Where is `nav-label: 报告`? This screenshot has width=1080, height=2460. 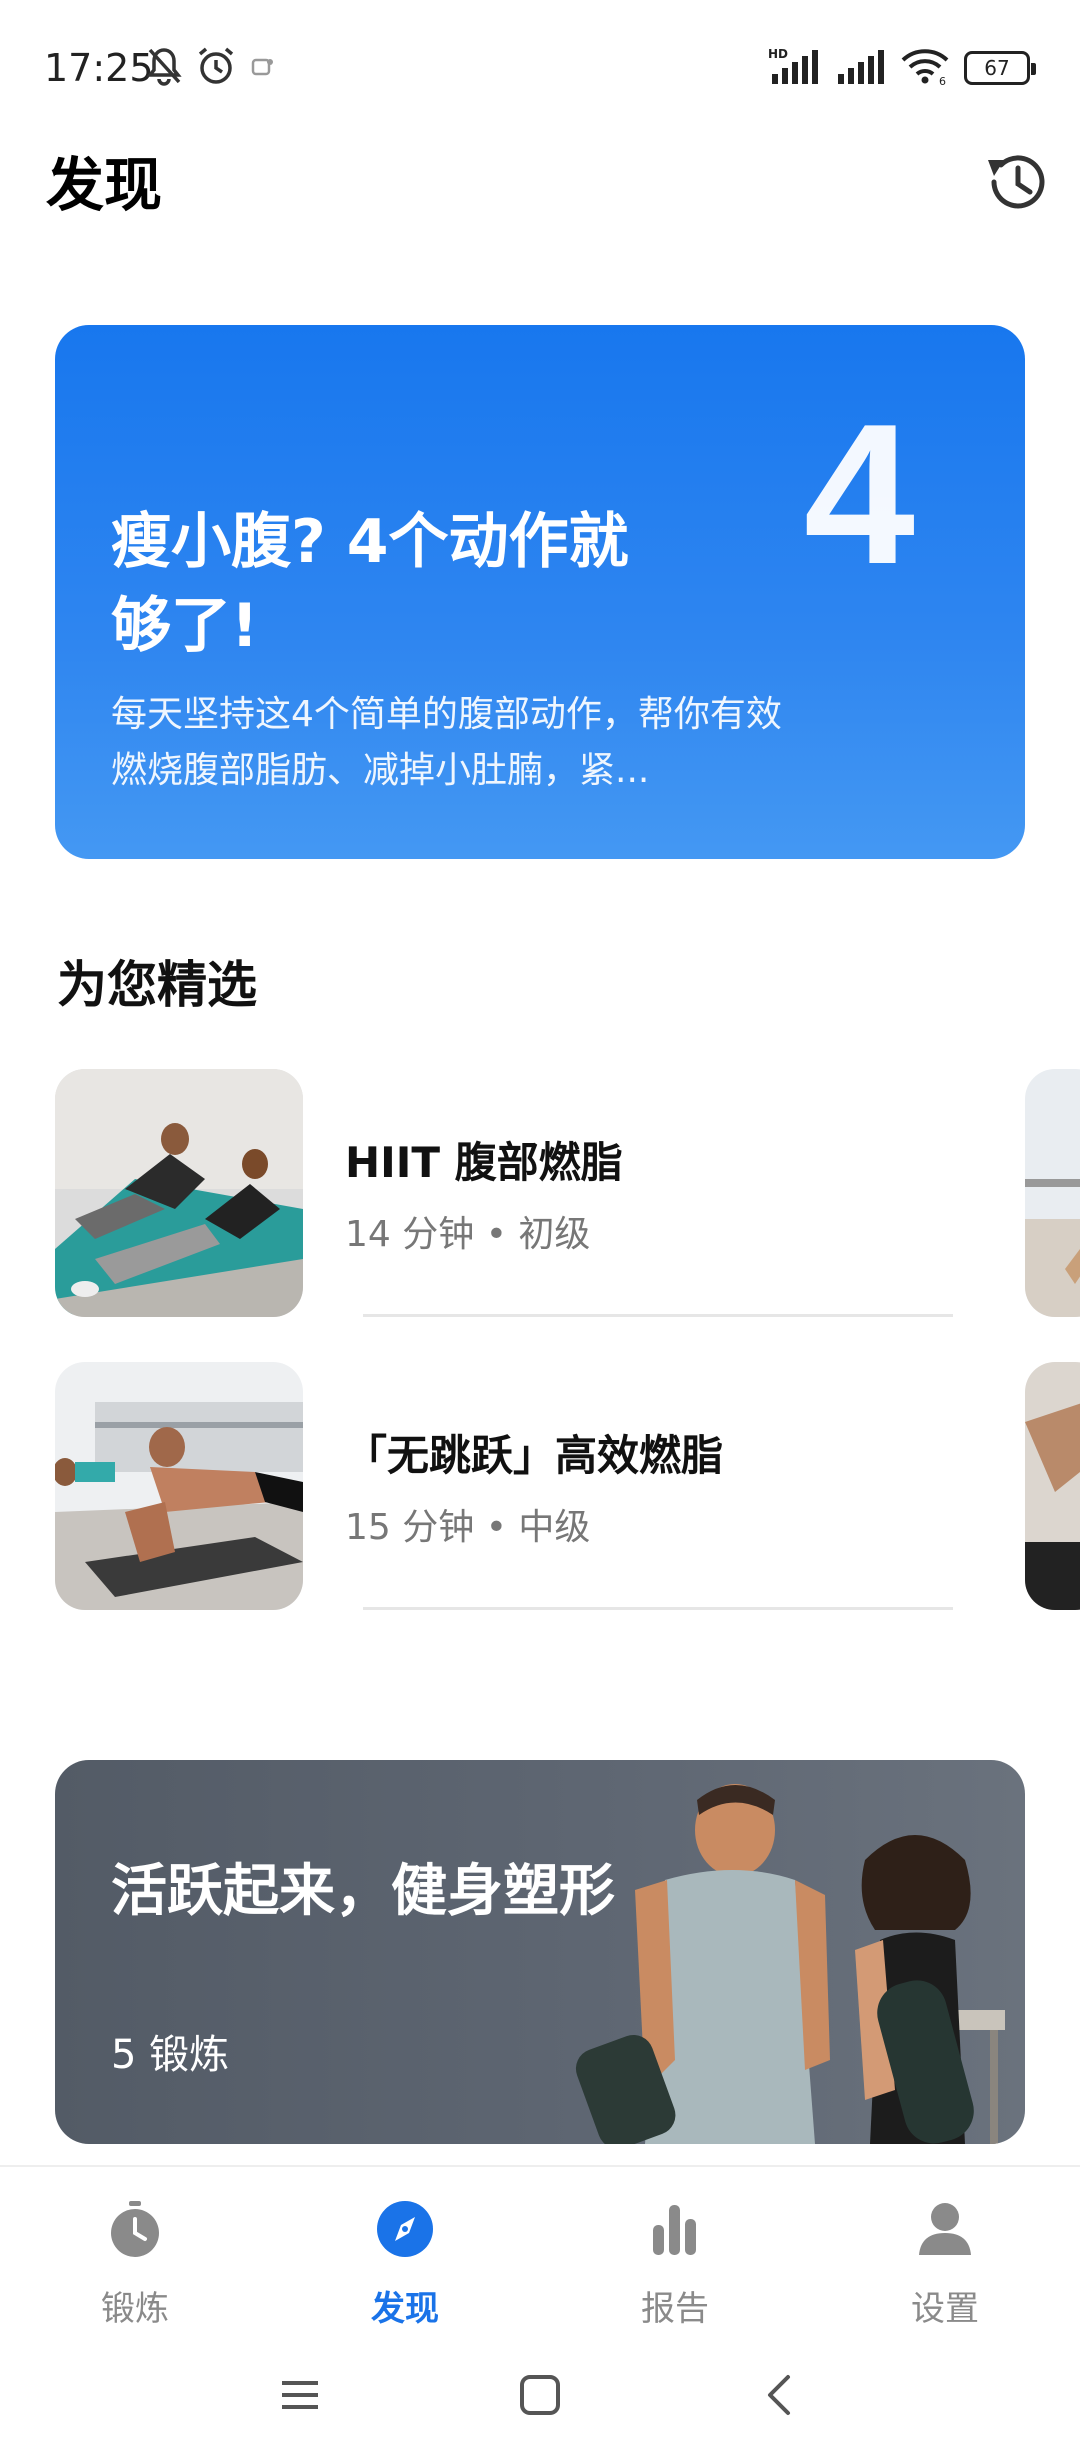
nav-label: 报告 is located at coordinates (675, 2309).